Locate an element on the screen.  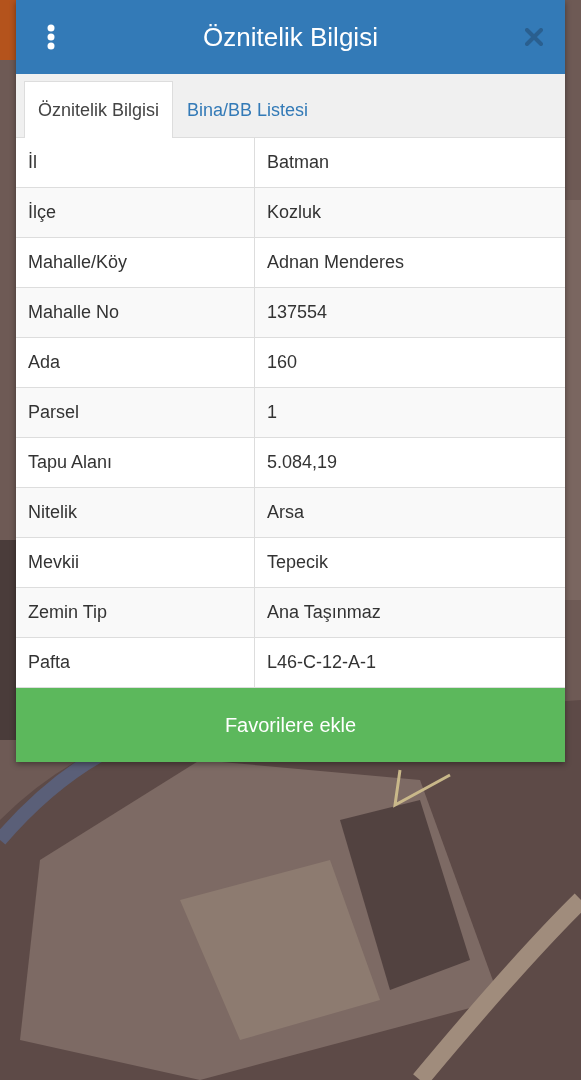
field-label: Tapu Alanı is located at coordinates (70, 462).